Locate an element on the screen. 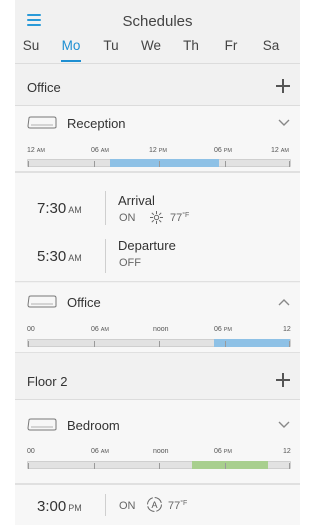 Image resolution: width=320 pixels, height=525 pixels. chevron-up-icon is located at coordinates (284, 302).